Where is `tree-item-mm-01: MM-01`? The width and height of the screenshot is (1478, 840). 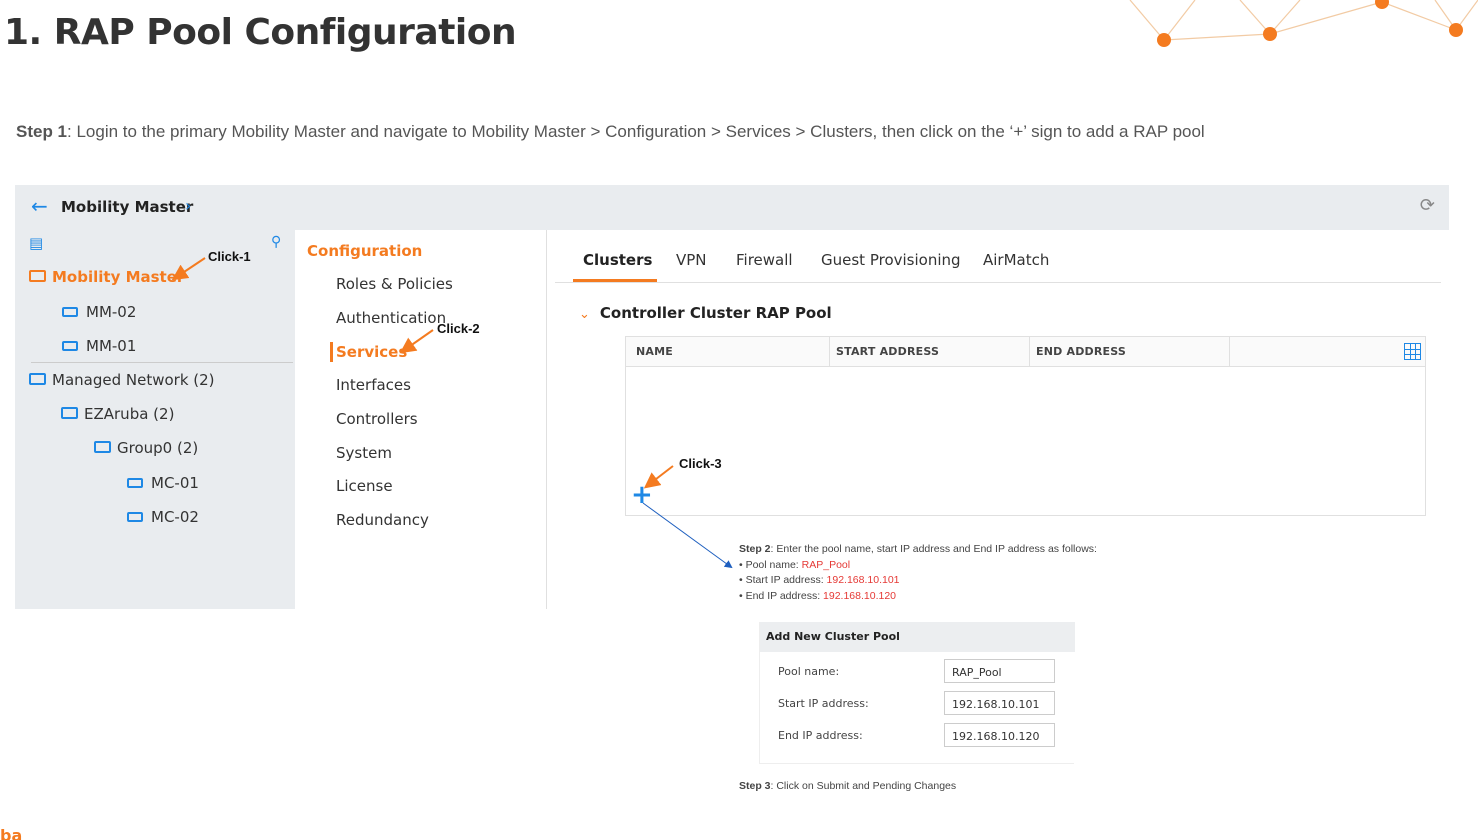
tree-item-mm-01: MM-01 is located at coordinates (99, 346).